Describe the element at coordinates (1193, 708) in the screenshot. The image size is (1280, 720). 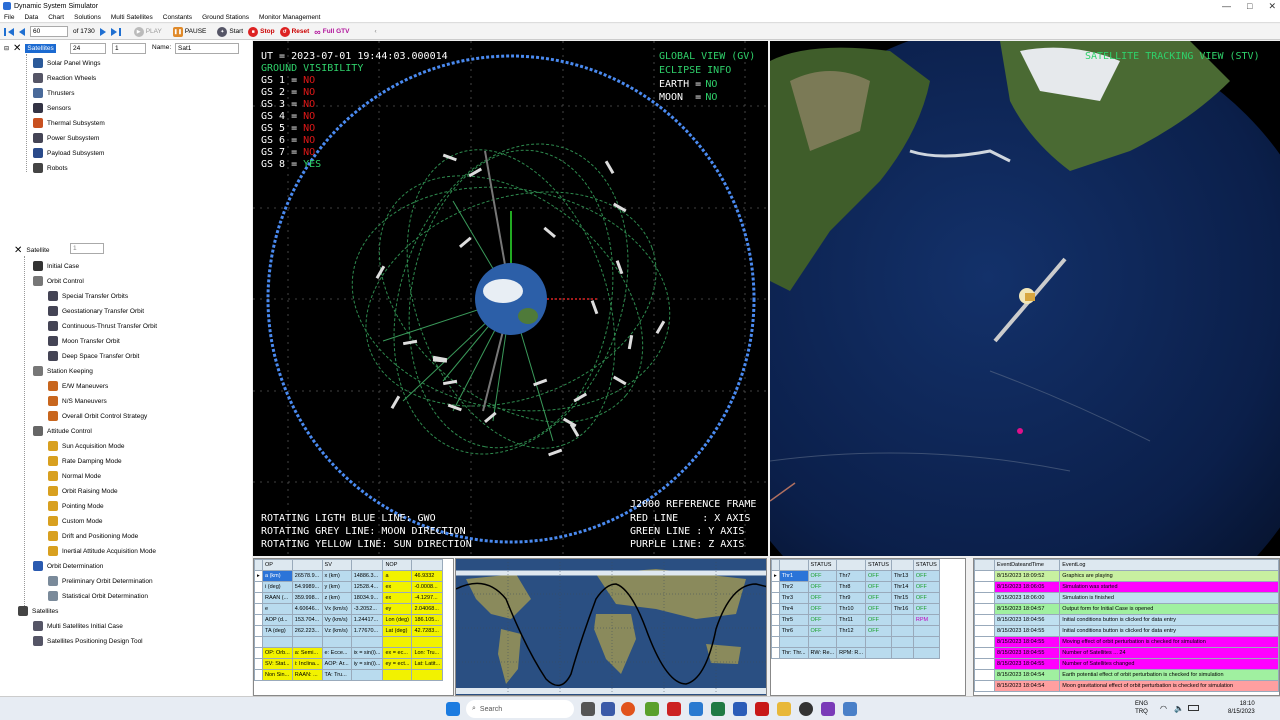
I see `battery-icon` at that location.